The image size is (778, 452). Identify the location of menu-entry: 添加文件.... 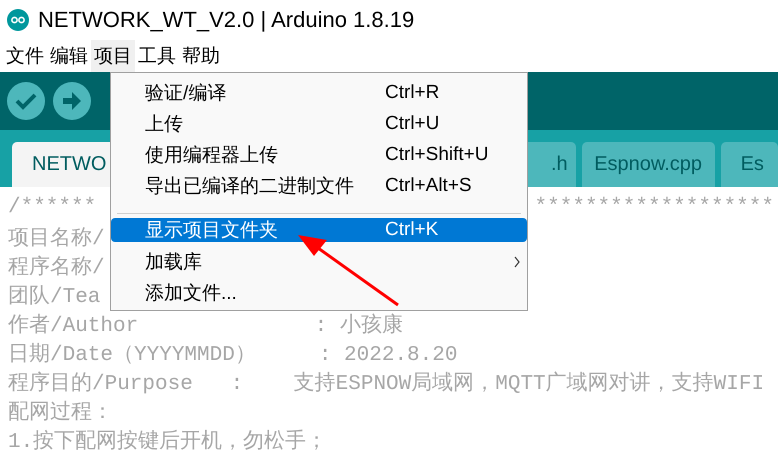
(319, 292).